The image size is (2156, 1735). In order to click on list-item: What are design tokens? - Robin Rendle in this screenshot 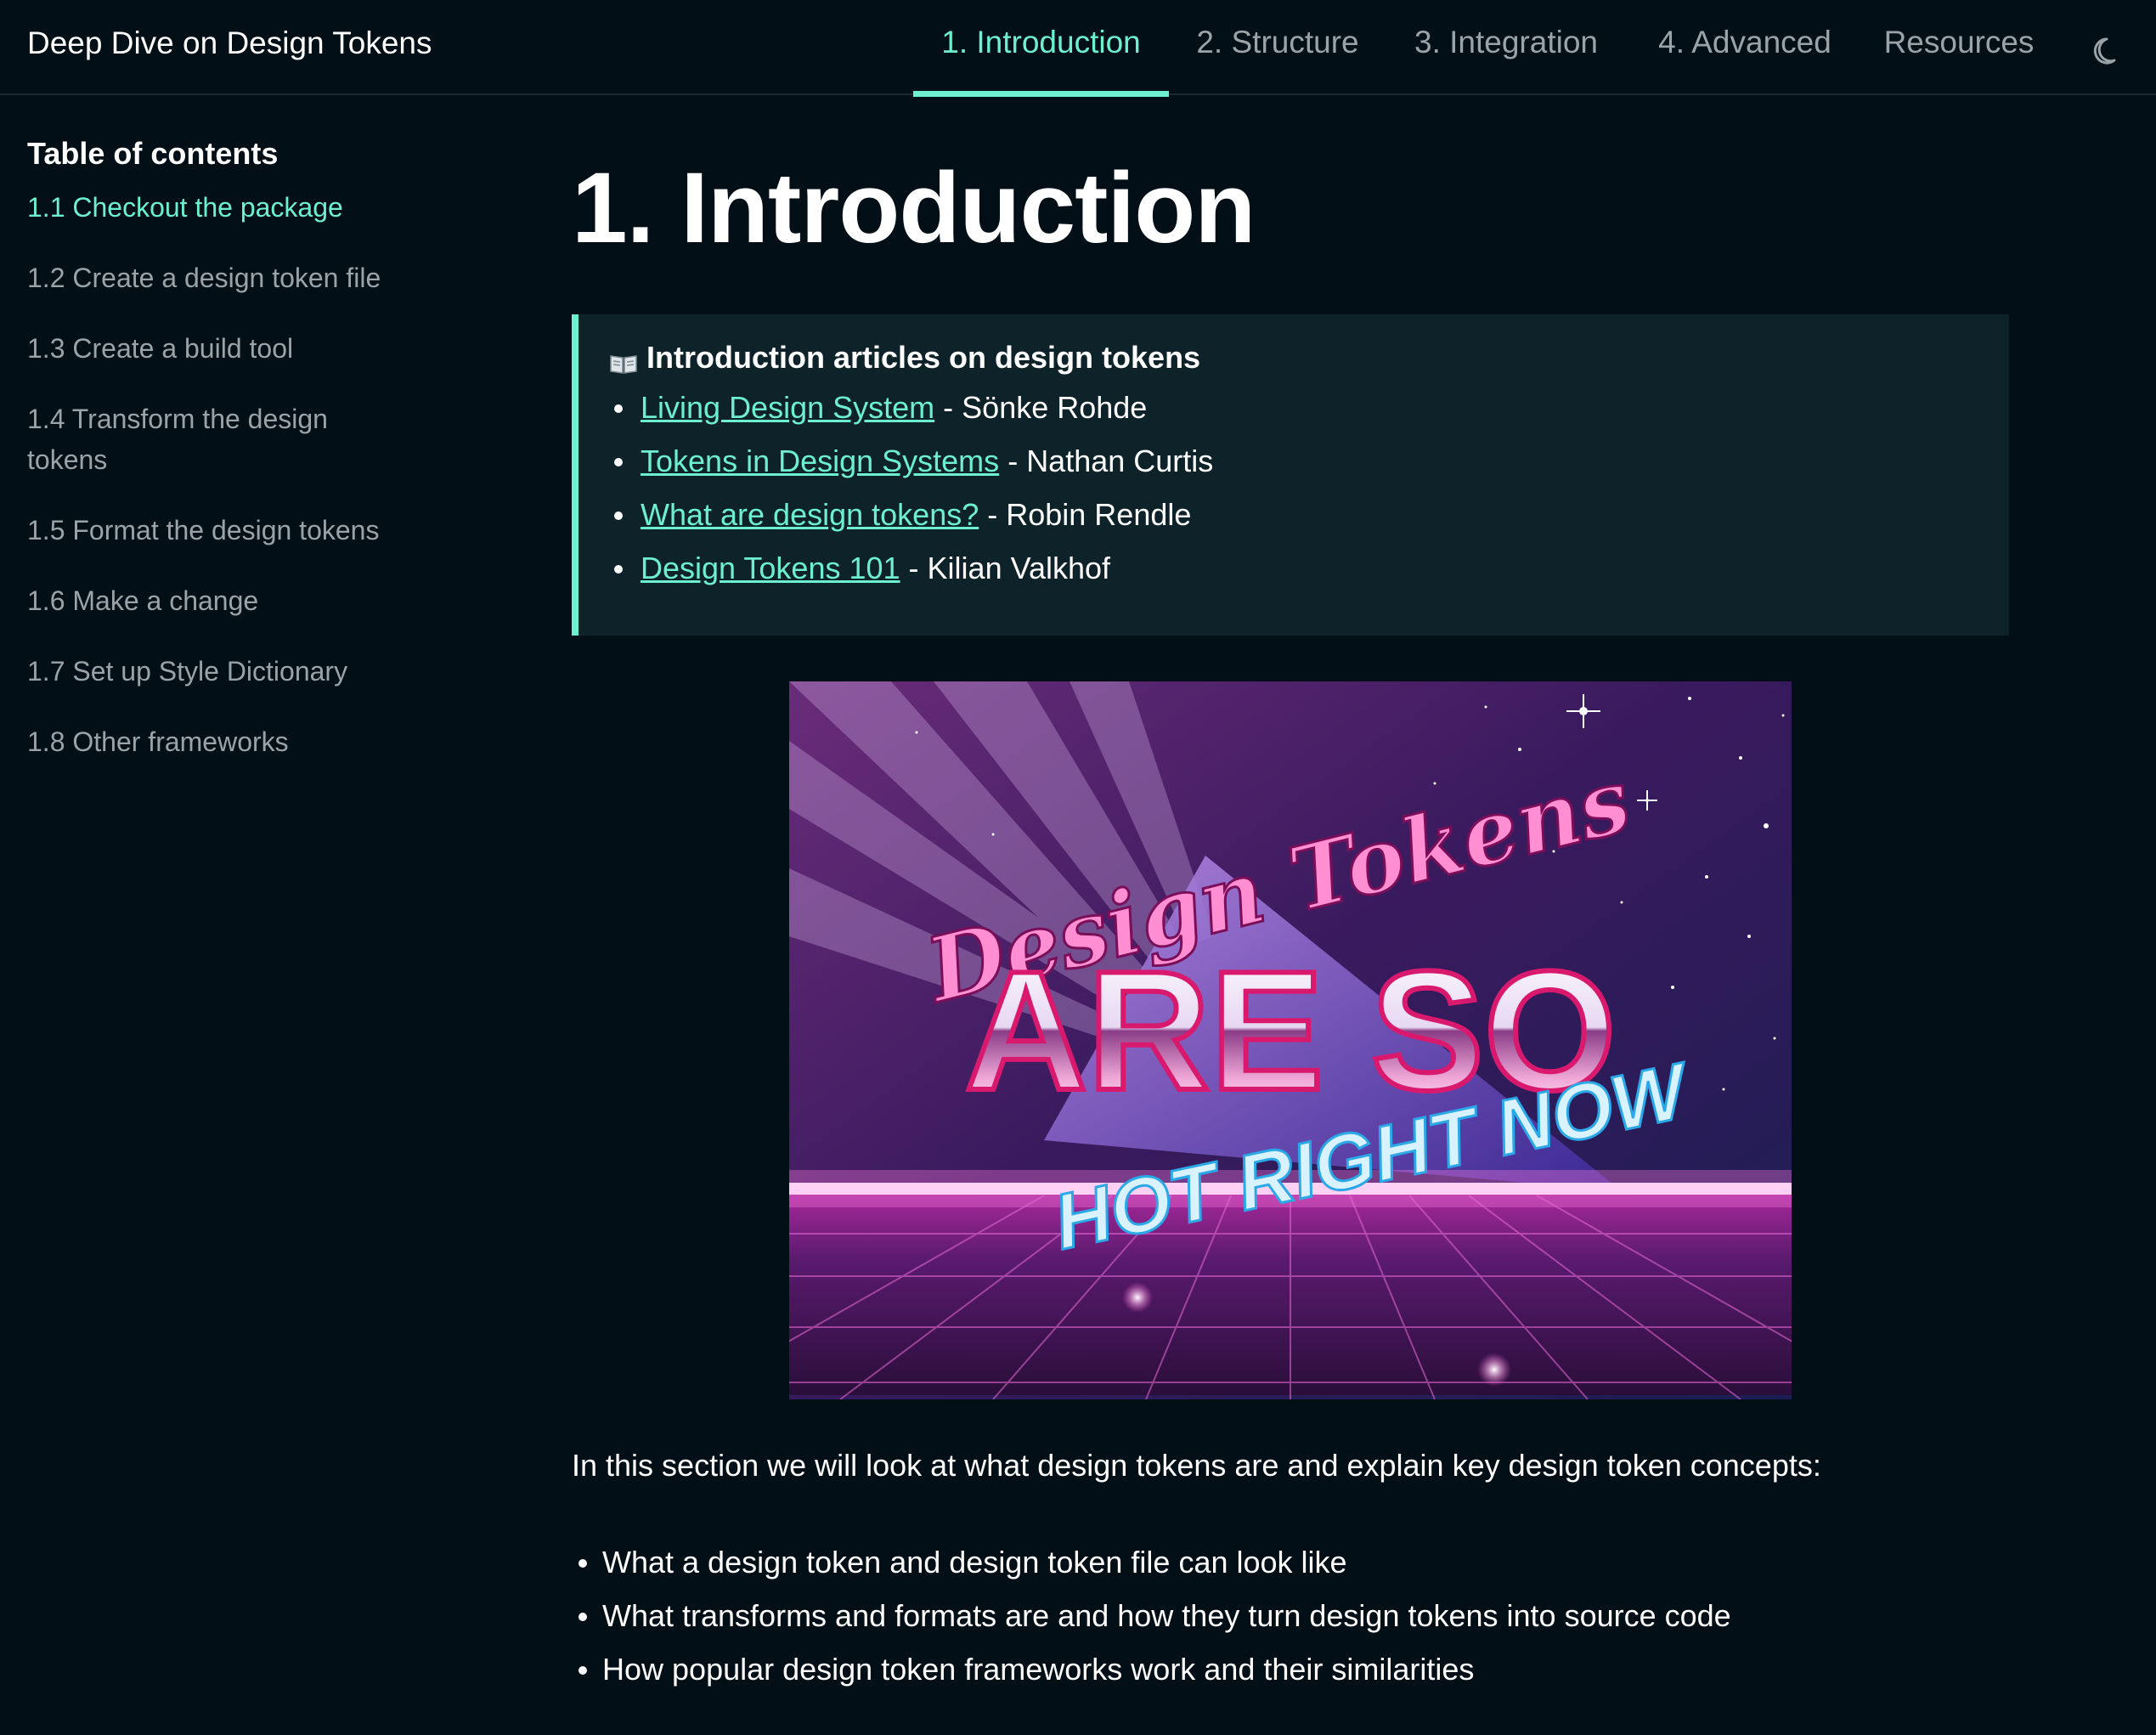, I will do `click(1309, 514)`.